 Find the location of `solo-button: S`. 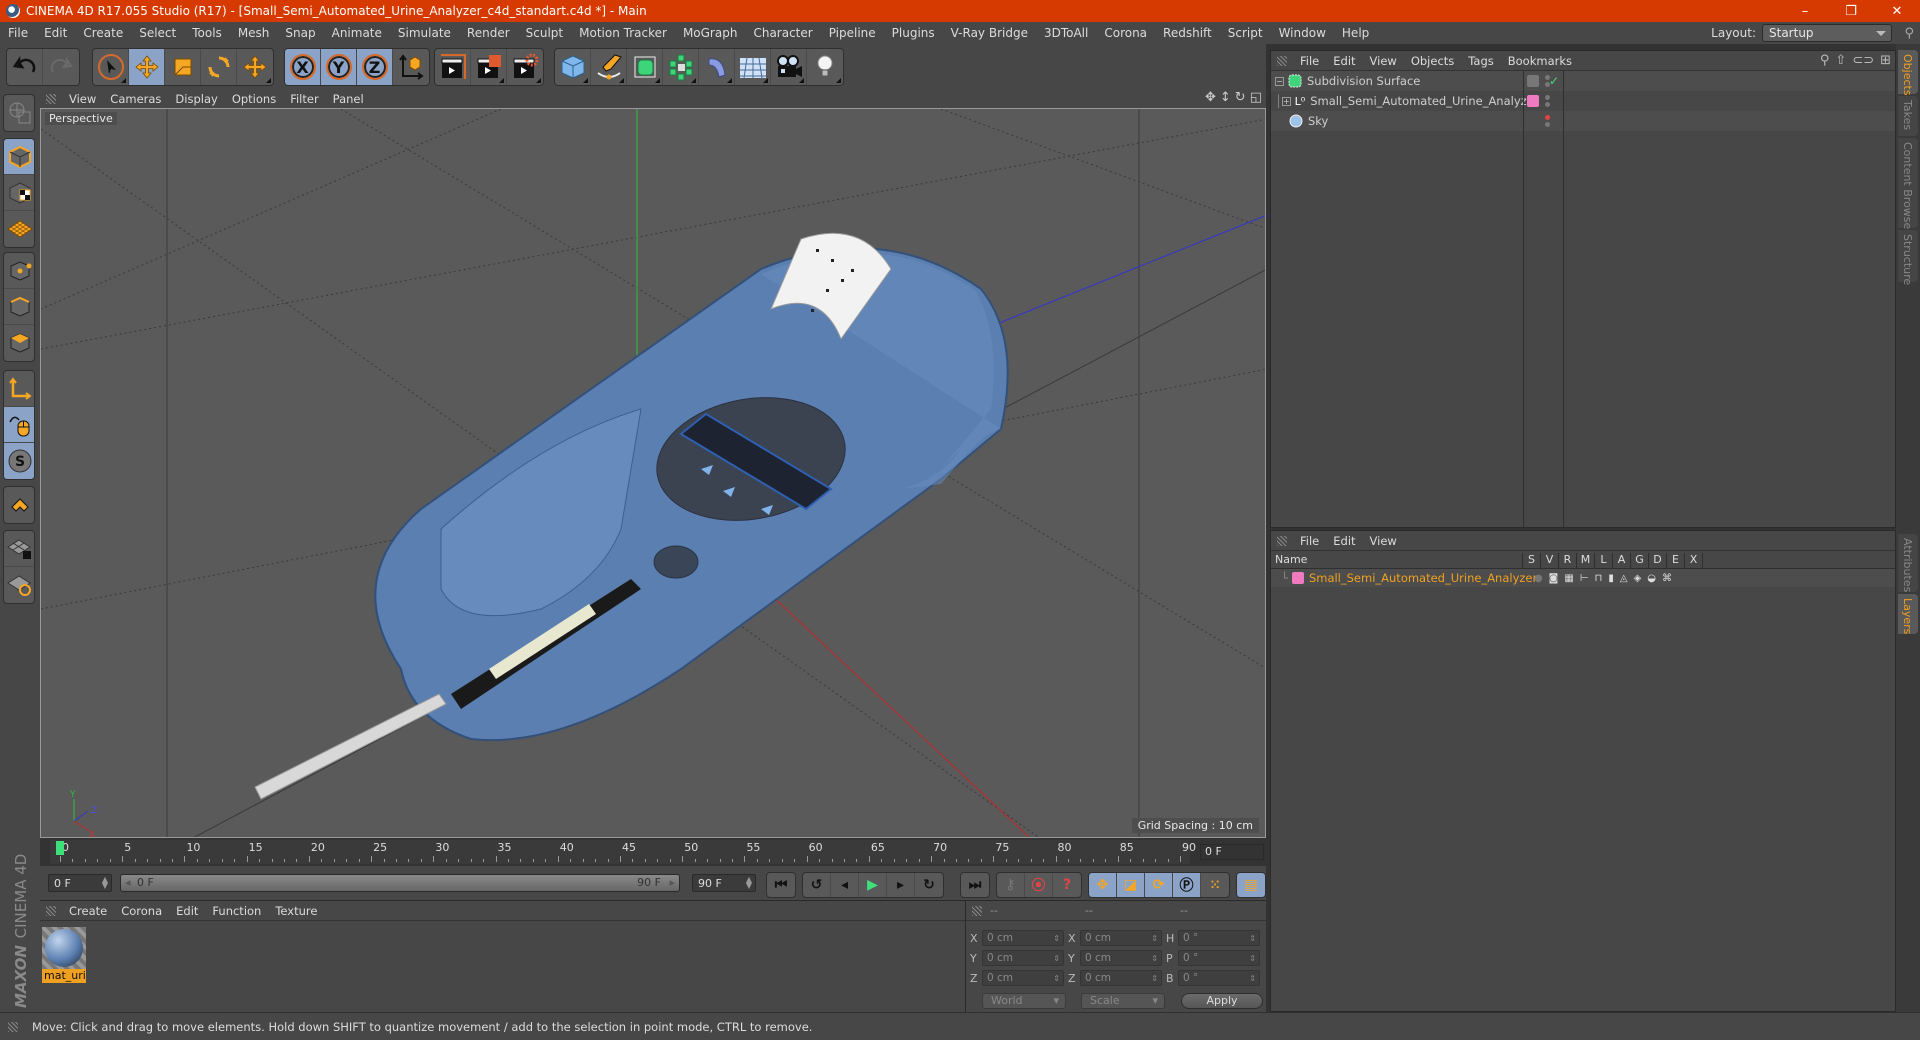

solo-button: S is located at coordinates (19, 461).